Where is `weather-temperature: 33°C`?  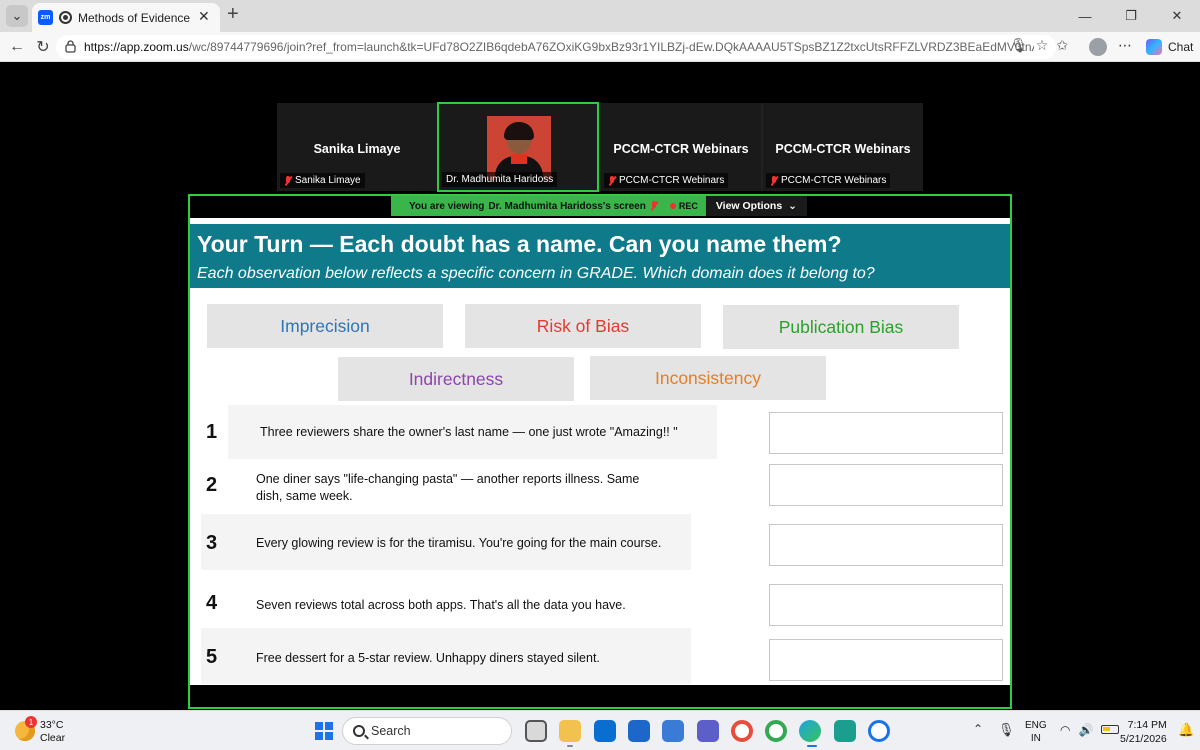 weather-temperature: 33°C is located at coordinates (51, 725).